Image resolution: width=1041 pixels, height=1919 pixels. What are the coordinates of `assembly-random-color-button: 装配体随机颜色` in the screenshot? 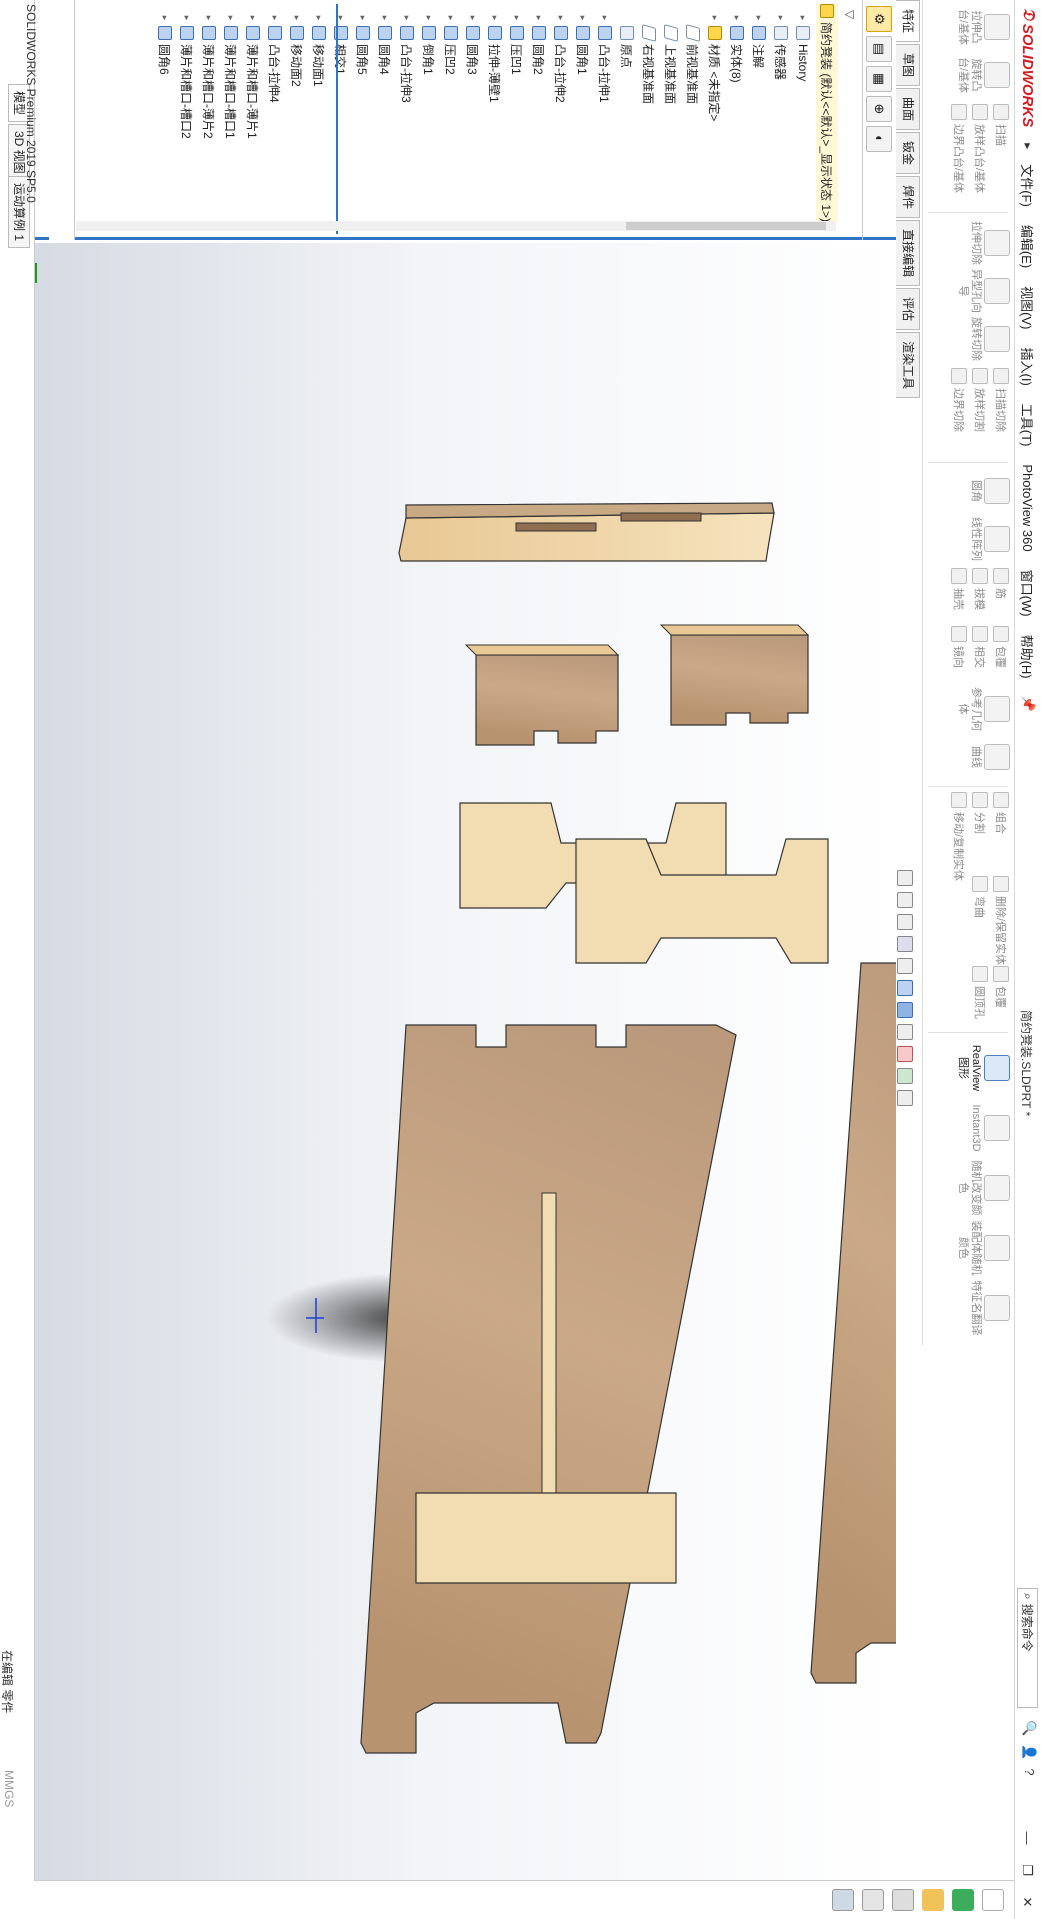 It's located at (983, 1248).